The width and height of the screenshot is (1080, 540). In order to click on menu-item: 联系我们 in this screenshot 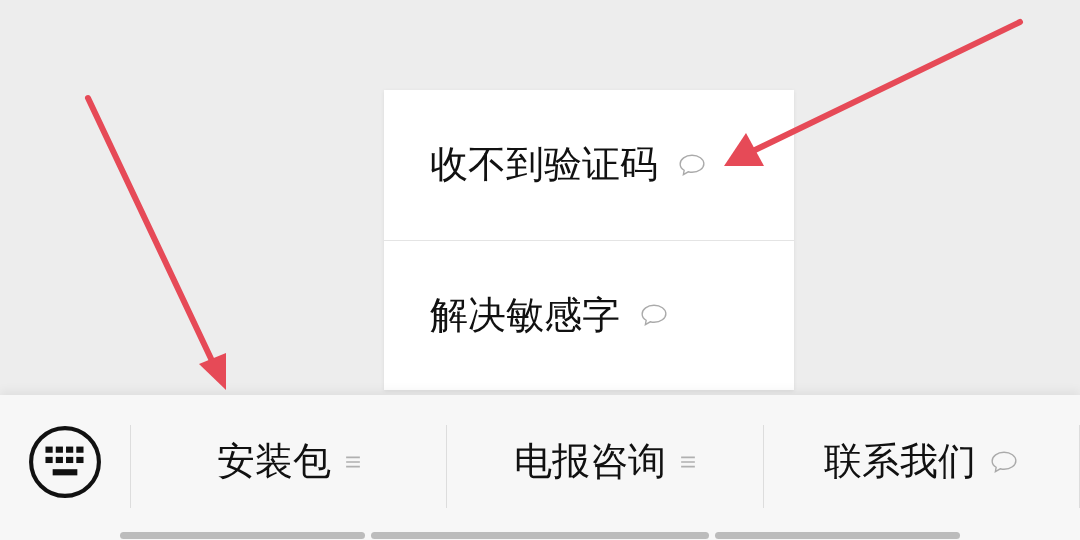, I will do `click(921, 466)`.